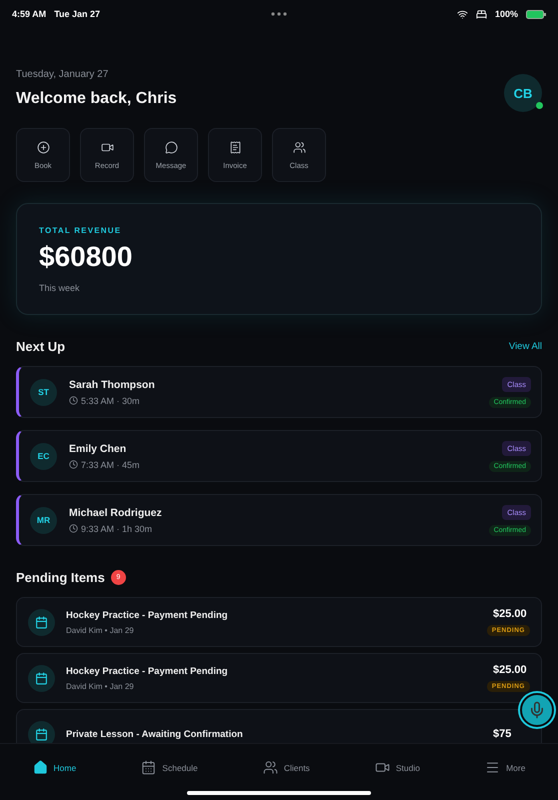 This screenshot has width=558, height=800. Describe the element at coordinates (235, 147) in the screenshot. I see `receipt-icon` at that location.